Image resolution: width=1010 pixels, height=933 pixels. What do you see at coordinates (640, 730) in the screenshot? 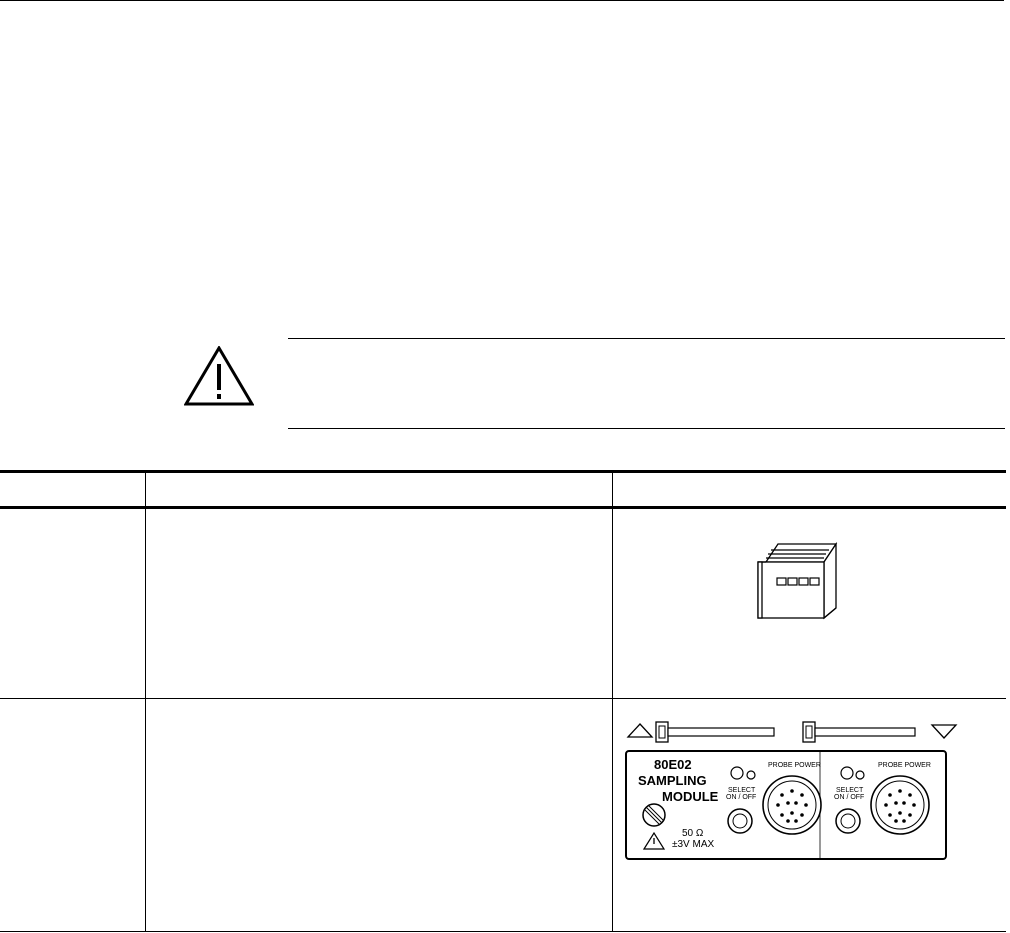
I see `up-arrow-icon` at bounding box center [640, 730].